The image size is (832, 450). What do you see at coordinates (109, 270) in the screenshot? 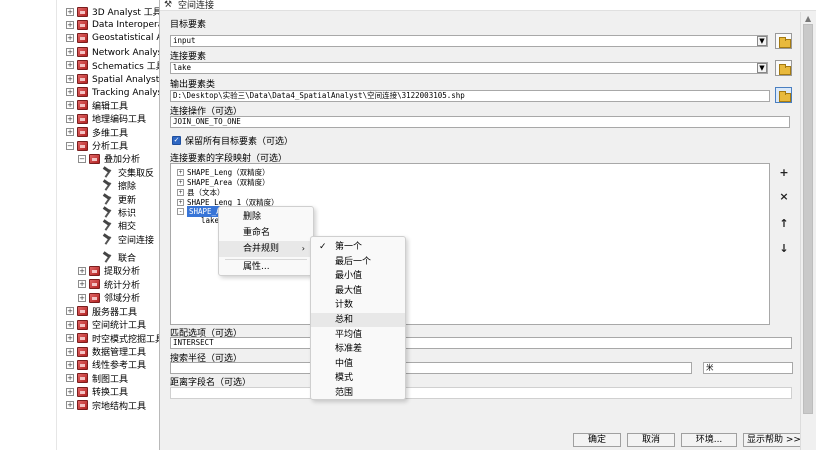
I see `toolset-item: + 提取分析` at bounding box center [109, 270].